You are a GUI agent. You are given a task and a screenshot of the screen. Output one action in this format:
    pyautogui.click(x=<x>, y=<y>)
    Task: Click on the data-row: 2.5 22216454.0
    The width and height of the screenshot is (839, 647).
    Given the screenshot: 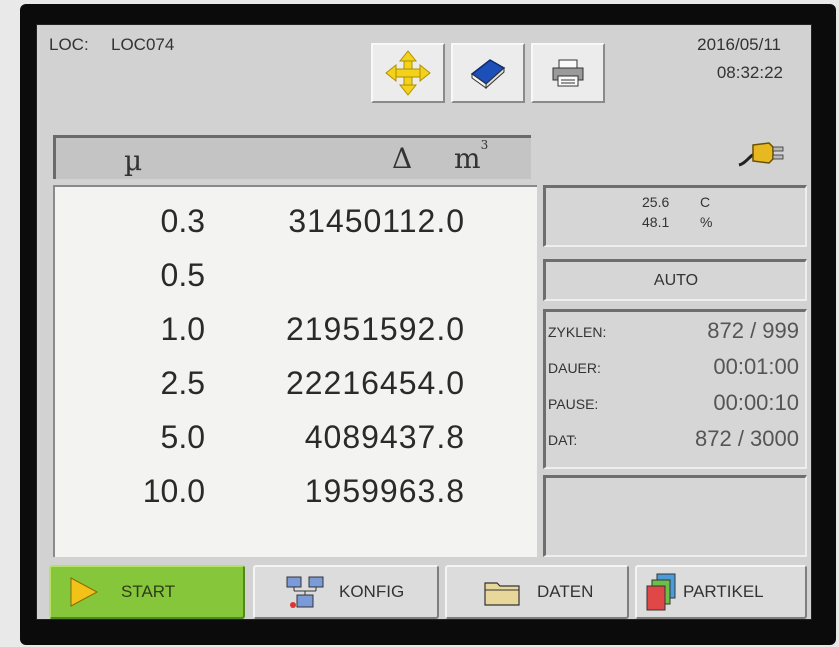 What is the action you would take?
    pyautogui.click(x=295, y=385)
    